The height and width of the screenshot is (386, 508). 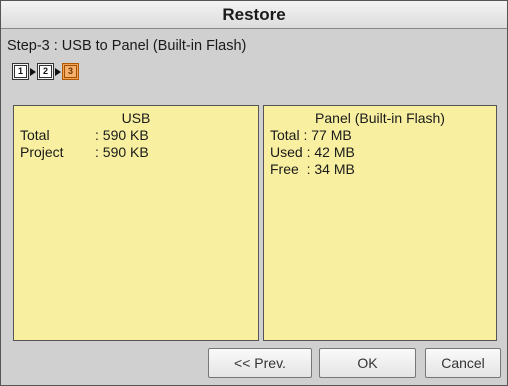 I want to click on step-1-box: 1, so click(x=20, y=71).